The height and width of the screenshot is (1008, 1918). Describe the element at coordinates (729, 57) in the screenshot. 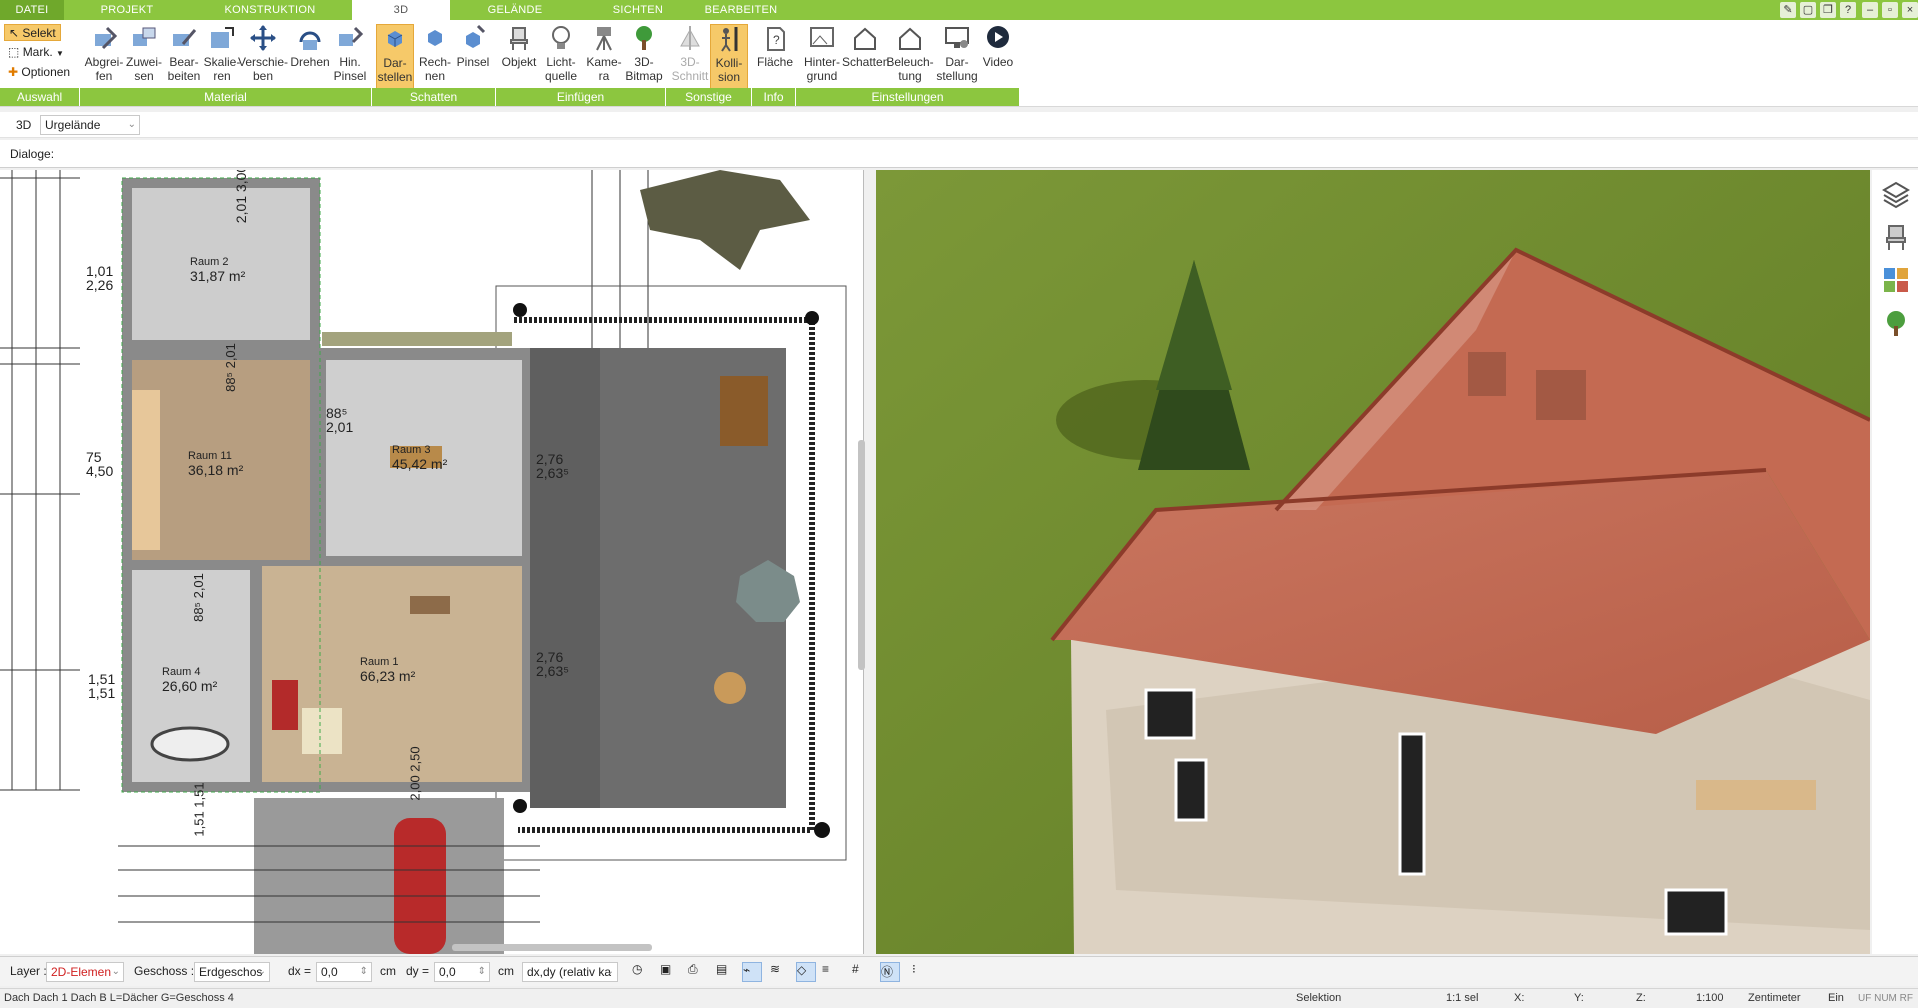

I see `kollision-button: Kolli- sion` at that location.